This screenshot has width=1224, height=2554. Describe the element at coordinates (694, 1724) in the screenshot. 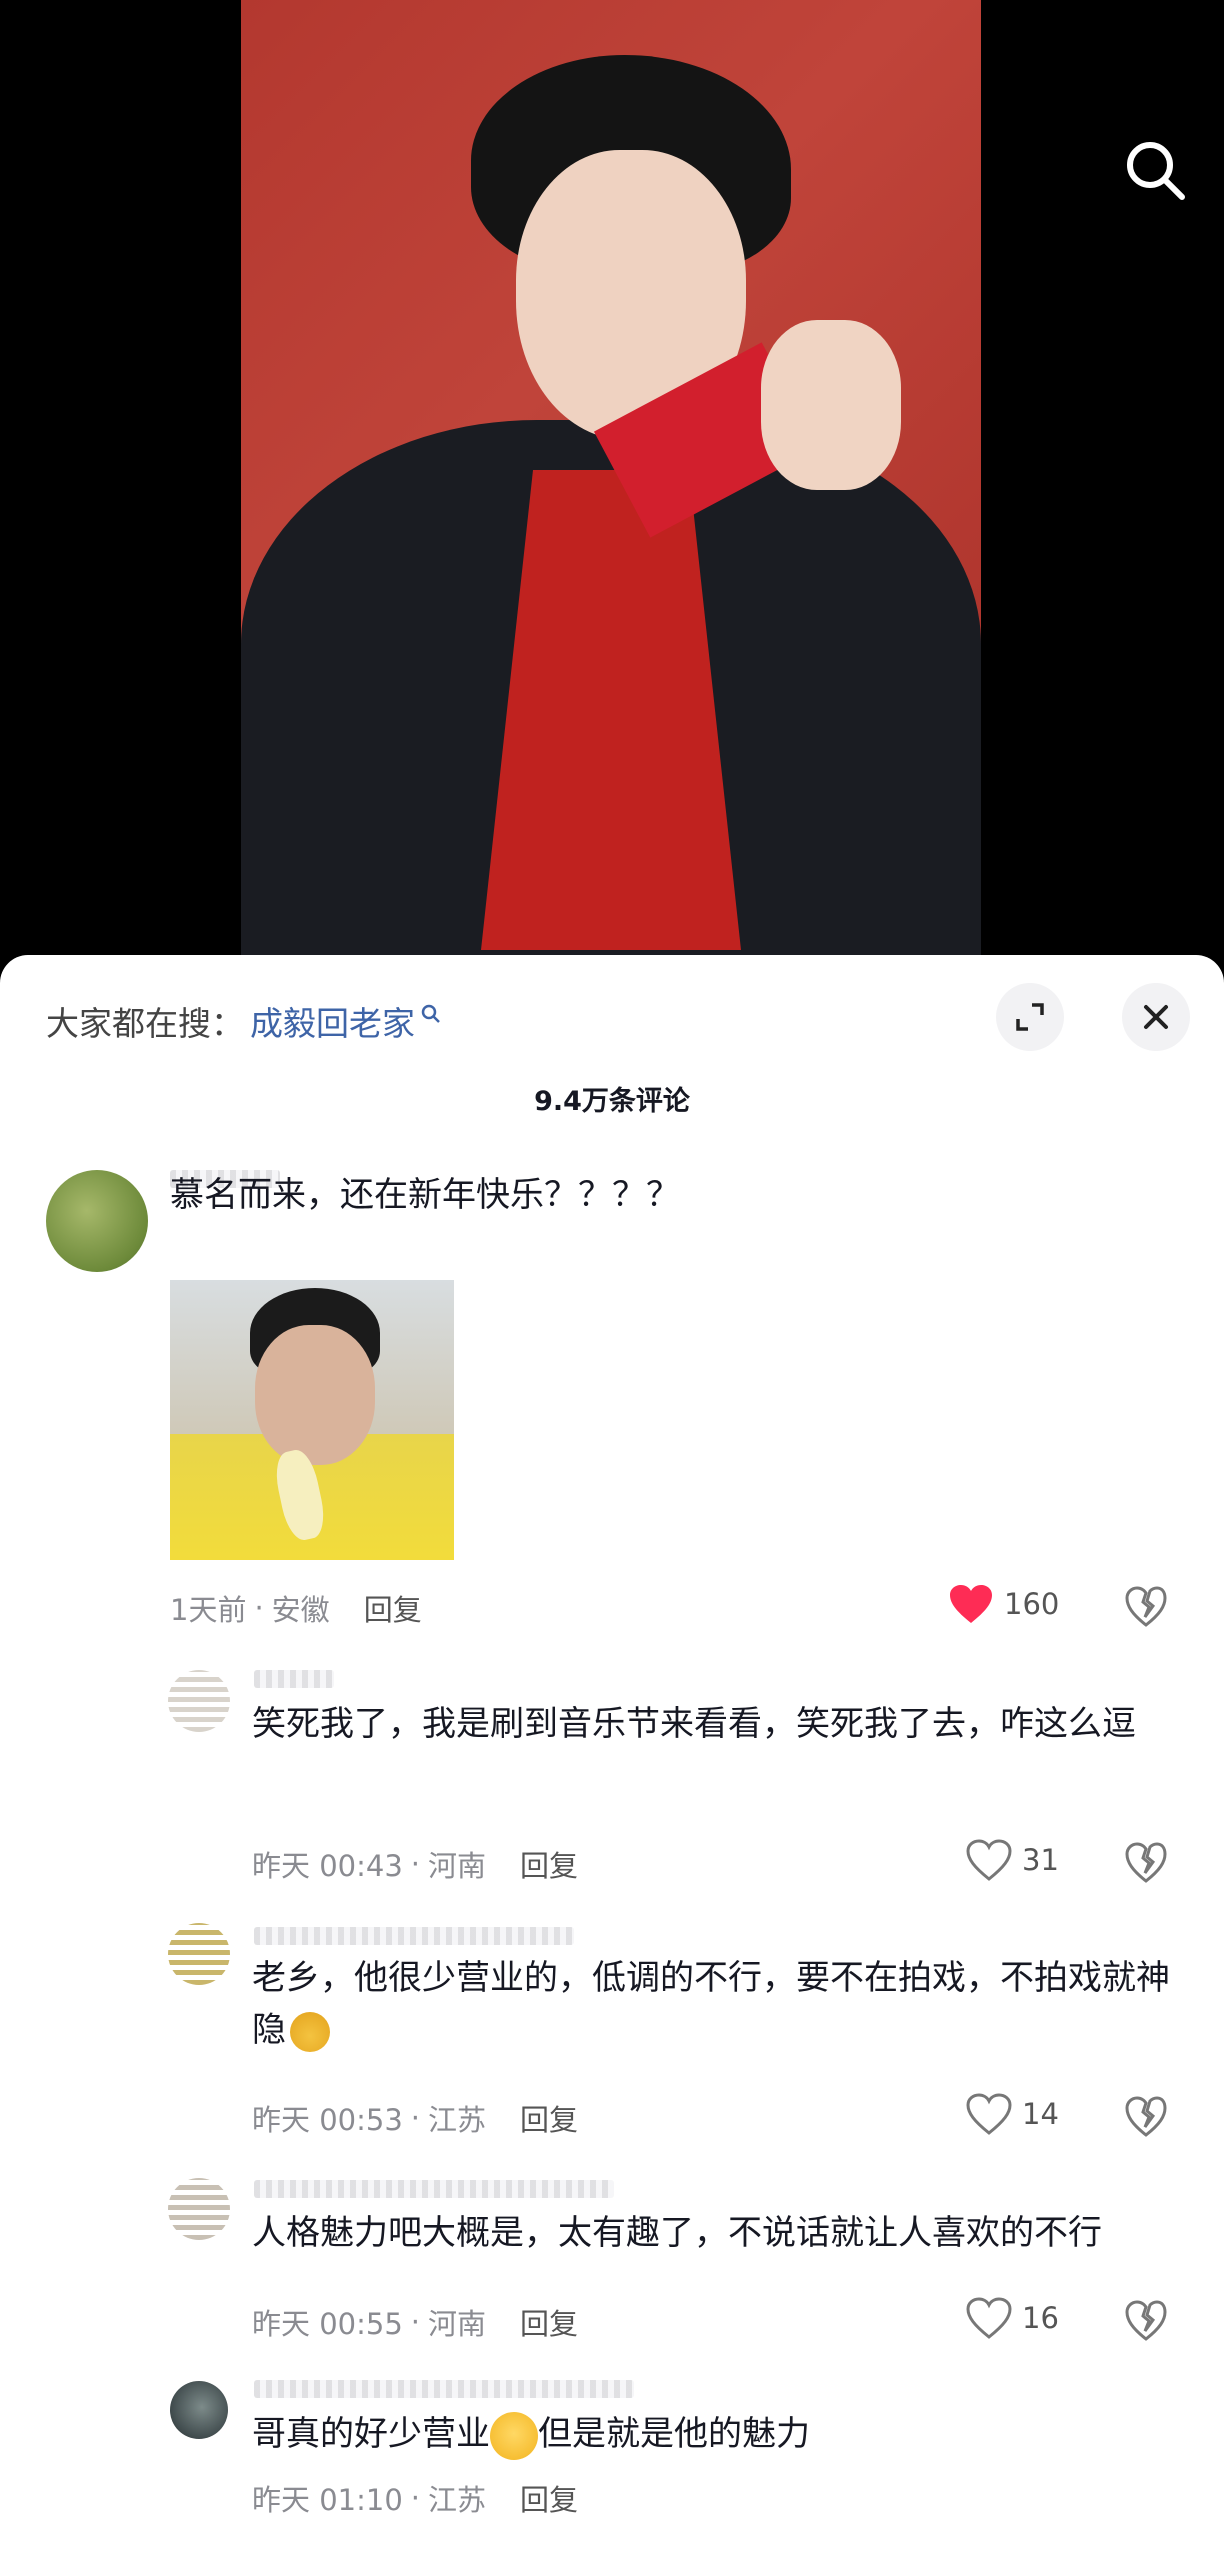

I see `comment-text: 笑死我了，我是刷到音乐节来看看，笑死我了去，咋这么逗` at that location.